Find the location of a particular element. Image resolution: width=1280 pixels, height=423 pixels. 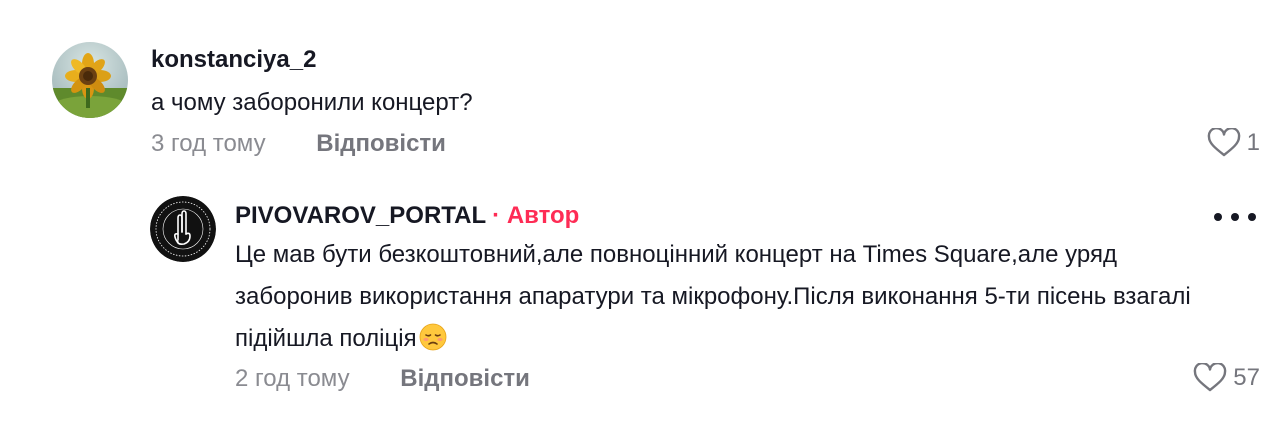

comment-username: PIVOVAROV_PORTAL · Автор is located at coordinates (407, 216).